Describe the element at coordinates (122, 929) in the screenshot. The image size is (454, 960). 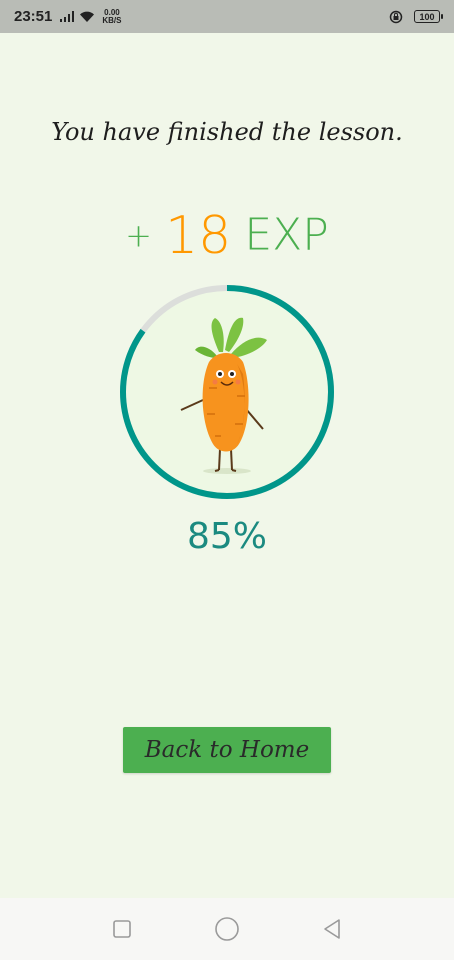
I see `recents-square-icon` at that location.